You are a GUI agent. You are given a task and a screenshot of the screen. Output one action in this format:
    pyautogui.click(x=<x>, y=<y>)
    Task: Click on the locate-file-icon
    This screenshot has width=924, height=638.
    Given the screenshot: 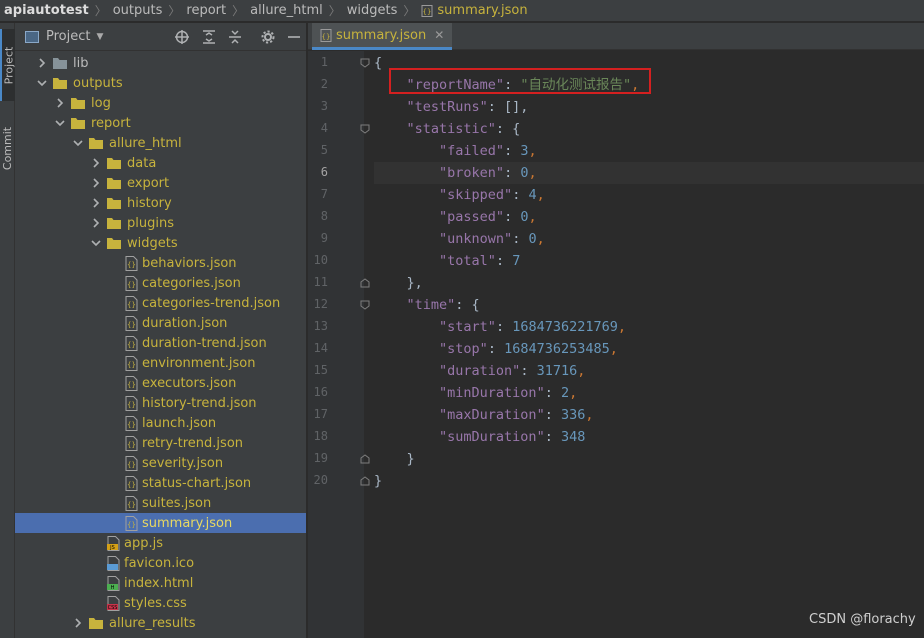 What is the action you would take?
    pyautogui.click(x=182, y=37)
    